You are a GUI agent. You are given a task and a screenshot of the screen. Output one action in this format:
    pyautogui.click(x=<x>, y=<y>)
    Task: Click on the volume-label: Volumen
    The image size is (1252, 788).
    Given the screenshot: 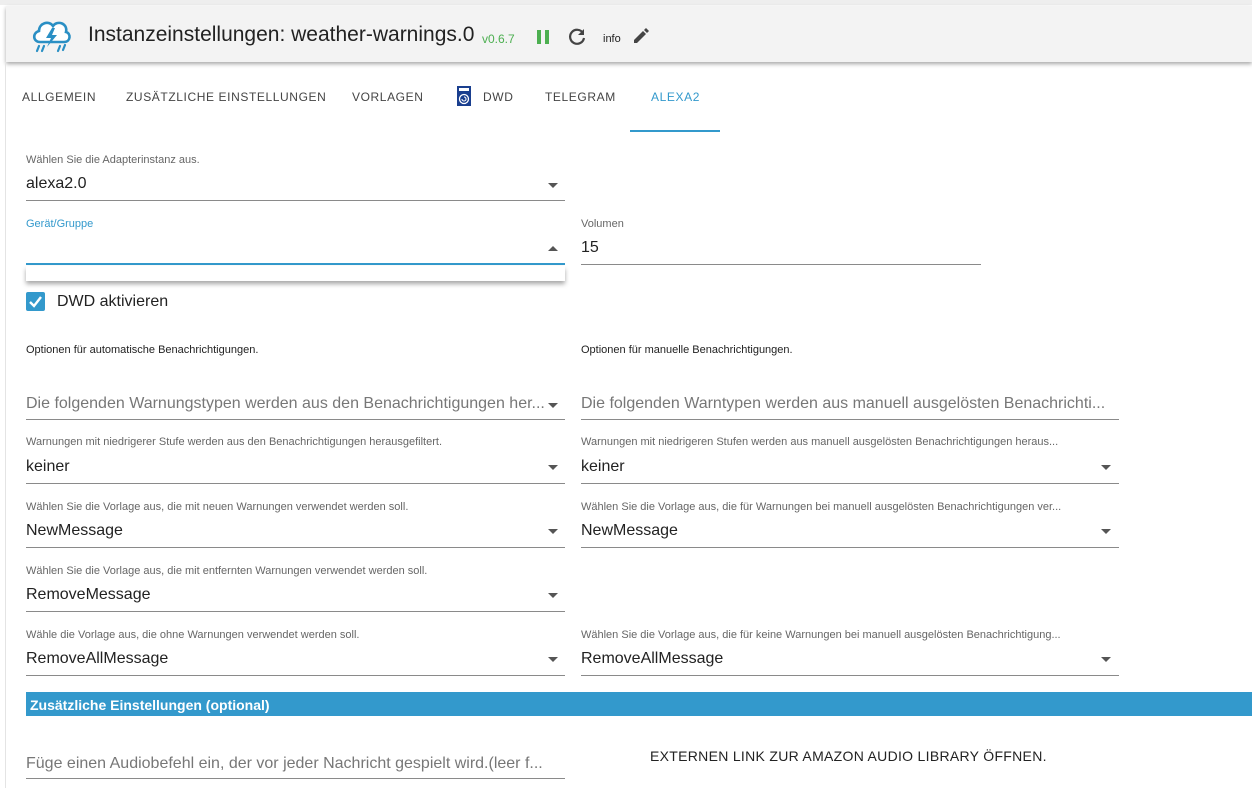 What is the action you would take?
    pyautogui.click(x=602, y=224)
    